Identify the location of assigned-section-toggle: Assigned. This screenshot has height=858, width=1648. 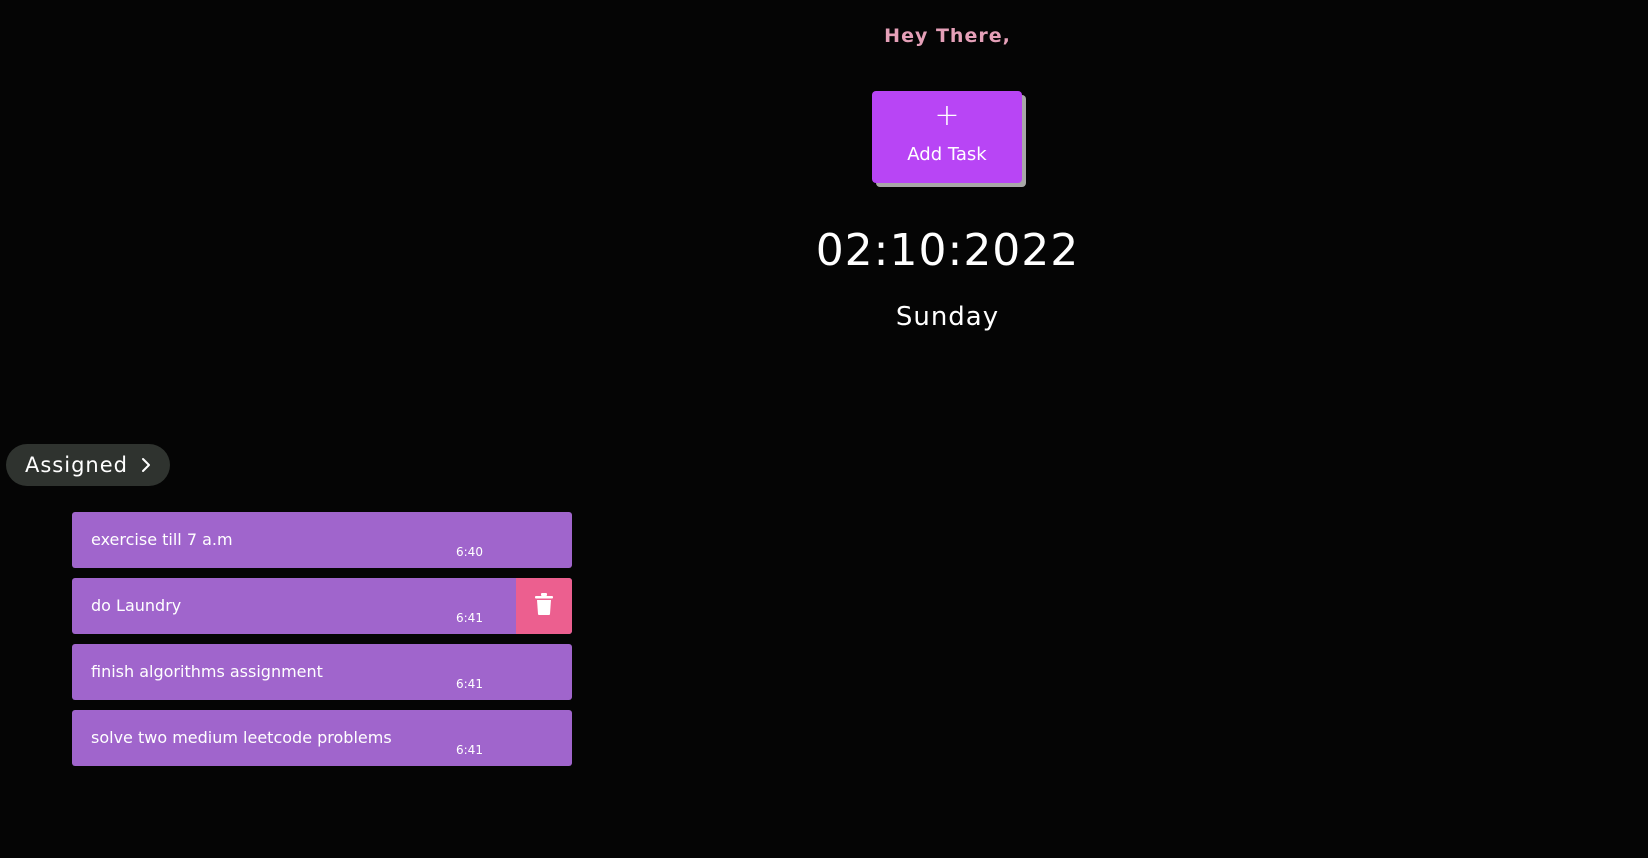
(88, 465).